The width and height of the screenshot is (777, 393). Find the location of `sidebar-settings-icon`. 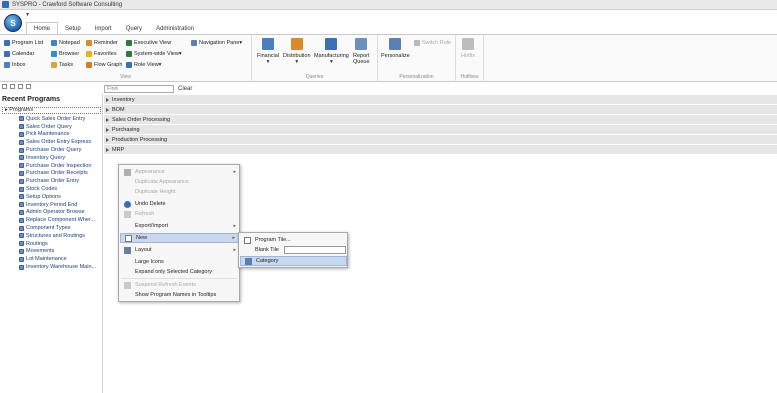

sidebar-settings-icon is located at coordinates (4, 86).